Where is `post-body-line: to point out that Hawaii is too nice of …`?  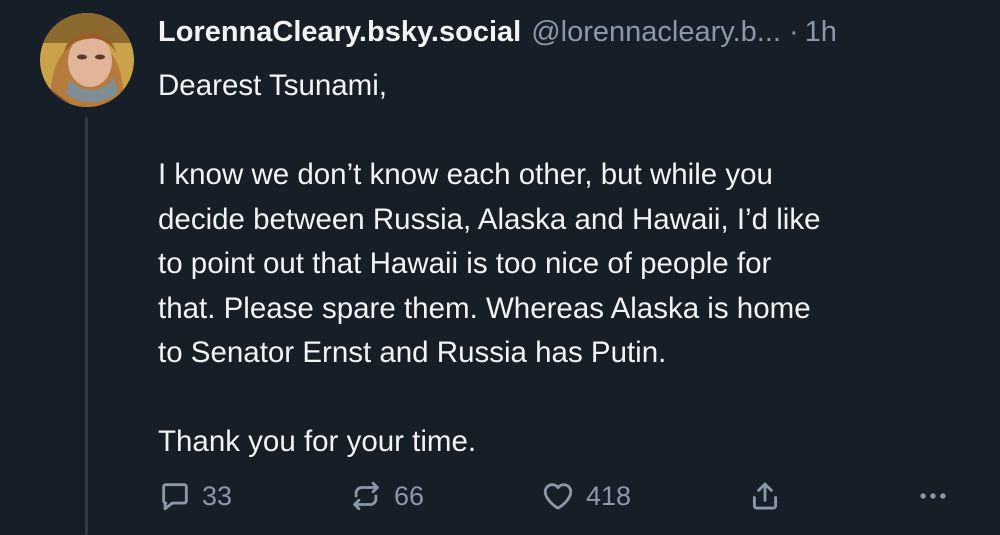 post-body-line: to point out that Hawaii is too nice of … is located at coordinates (465, 263).